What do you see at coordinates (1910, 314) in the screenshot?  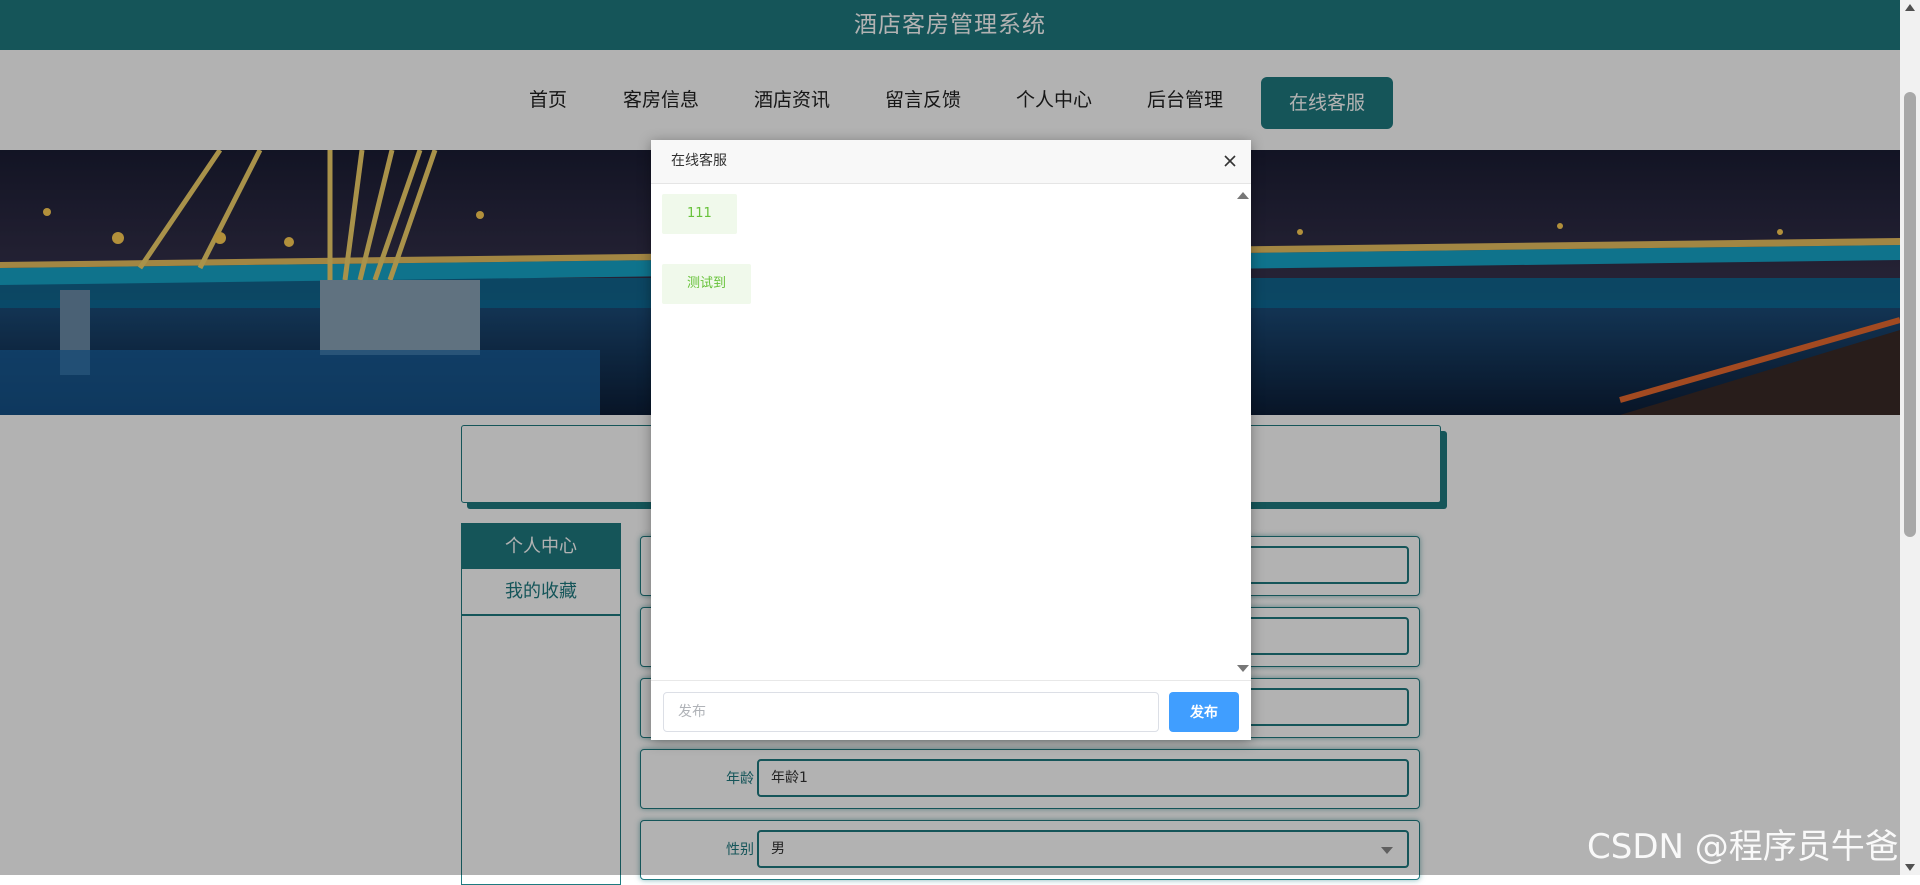 I see `scroll-thumb` at bounding box center [1910, 314].